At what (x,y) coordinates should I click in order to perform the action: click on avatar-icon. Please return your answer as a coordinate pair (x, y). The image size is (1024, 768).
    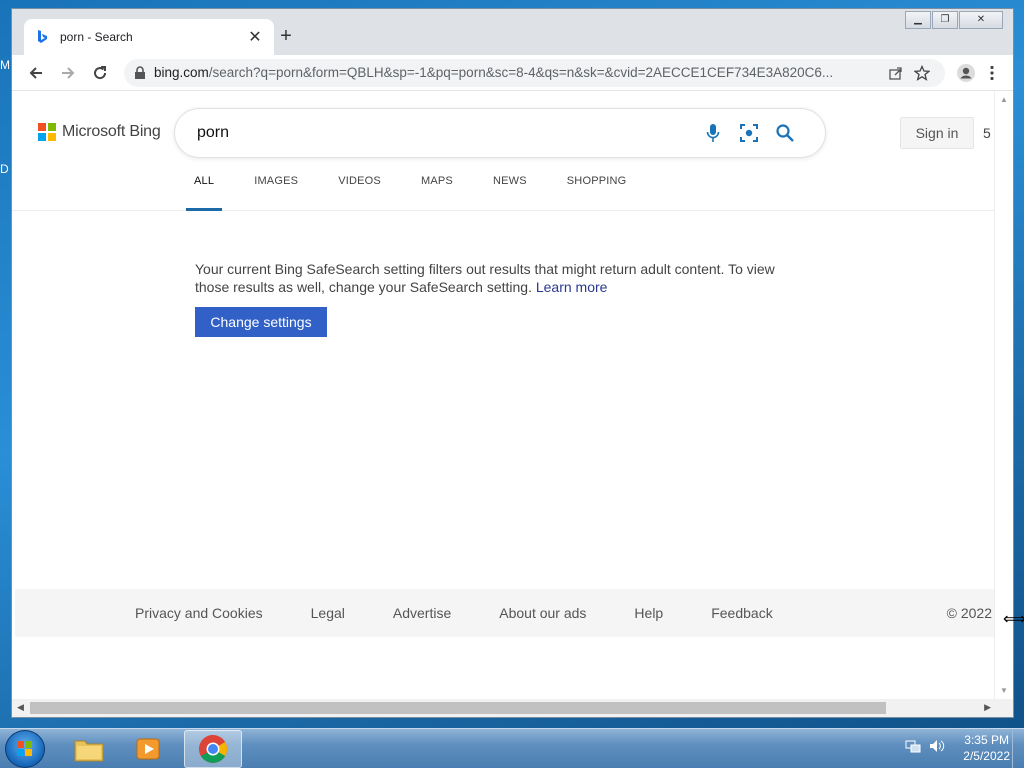
    Looking at the image, I should click on (966, 72).